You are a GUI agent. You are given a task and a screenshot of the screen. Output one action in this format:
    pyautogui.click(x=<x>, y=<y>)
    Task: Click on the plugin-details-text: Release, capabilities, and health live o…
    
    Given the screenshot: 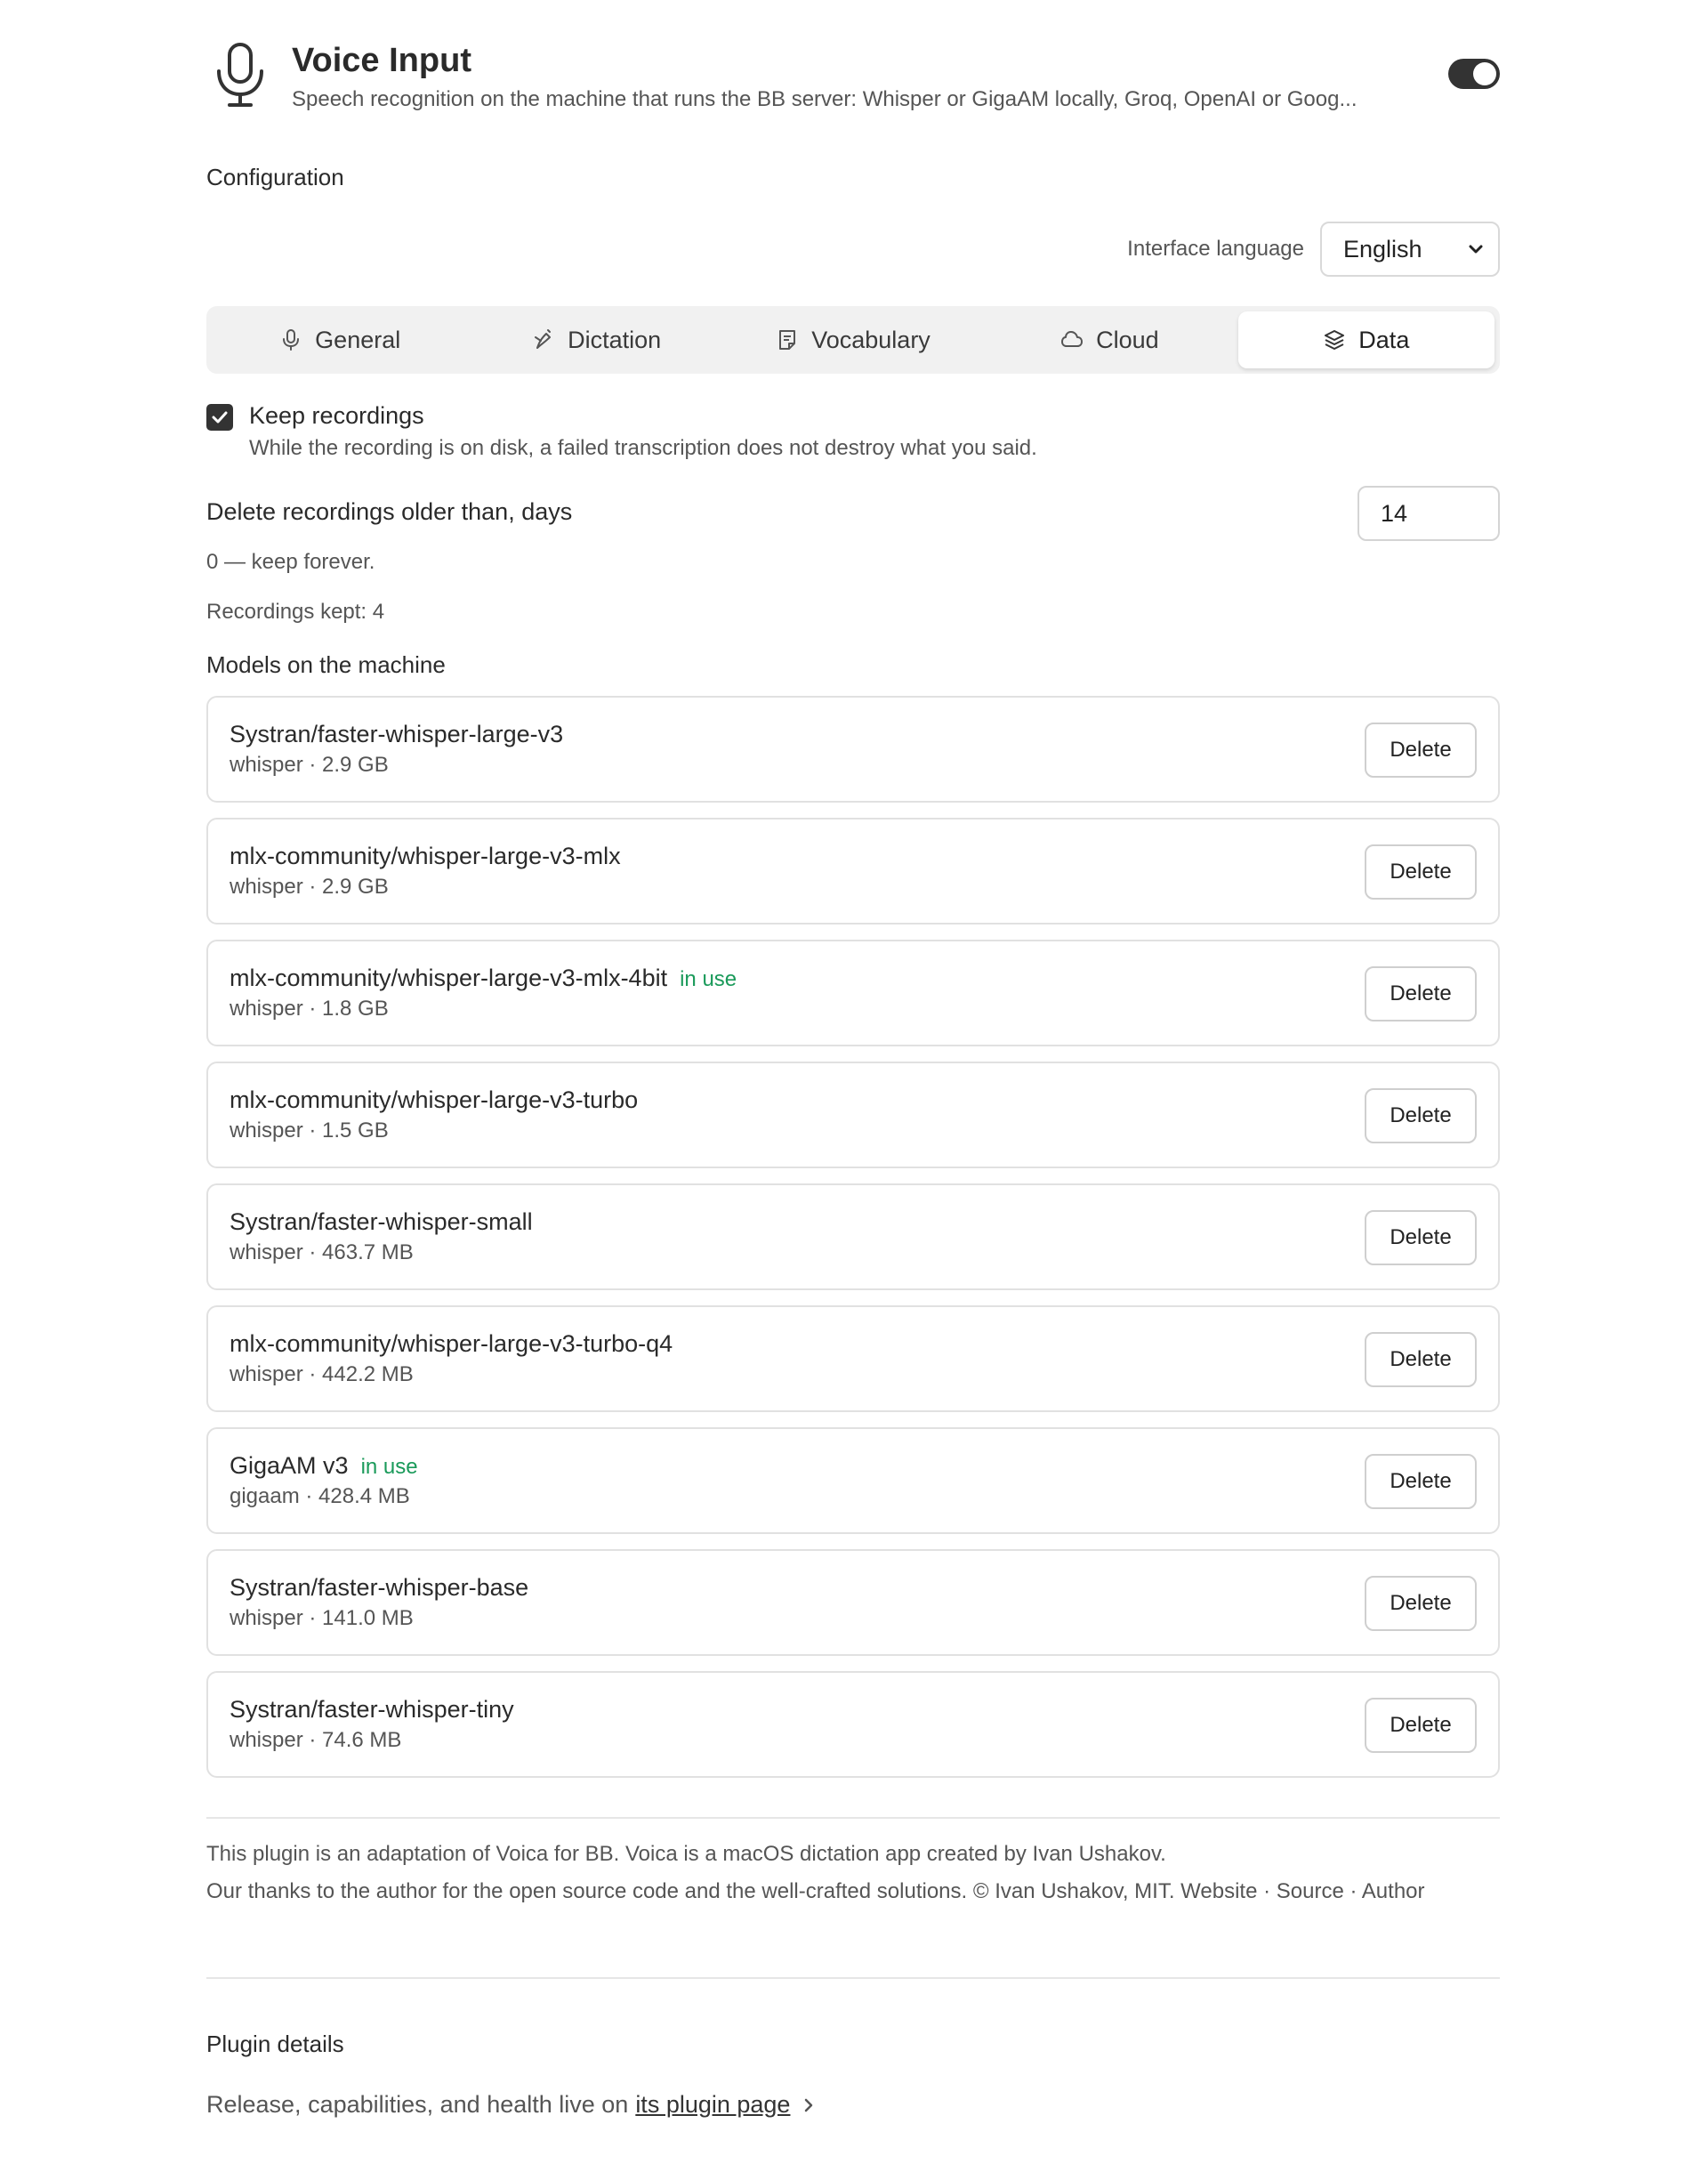 What is the action you would take?
    pyautogui.click(x=511, y=2105)
    